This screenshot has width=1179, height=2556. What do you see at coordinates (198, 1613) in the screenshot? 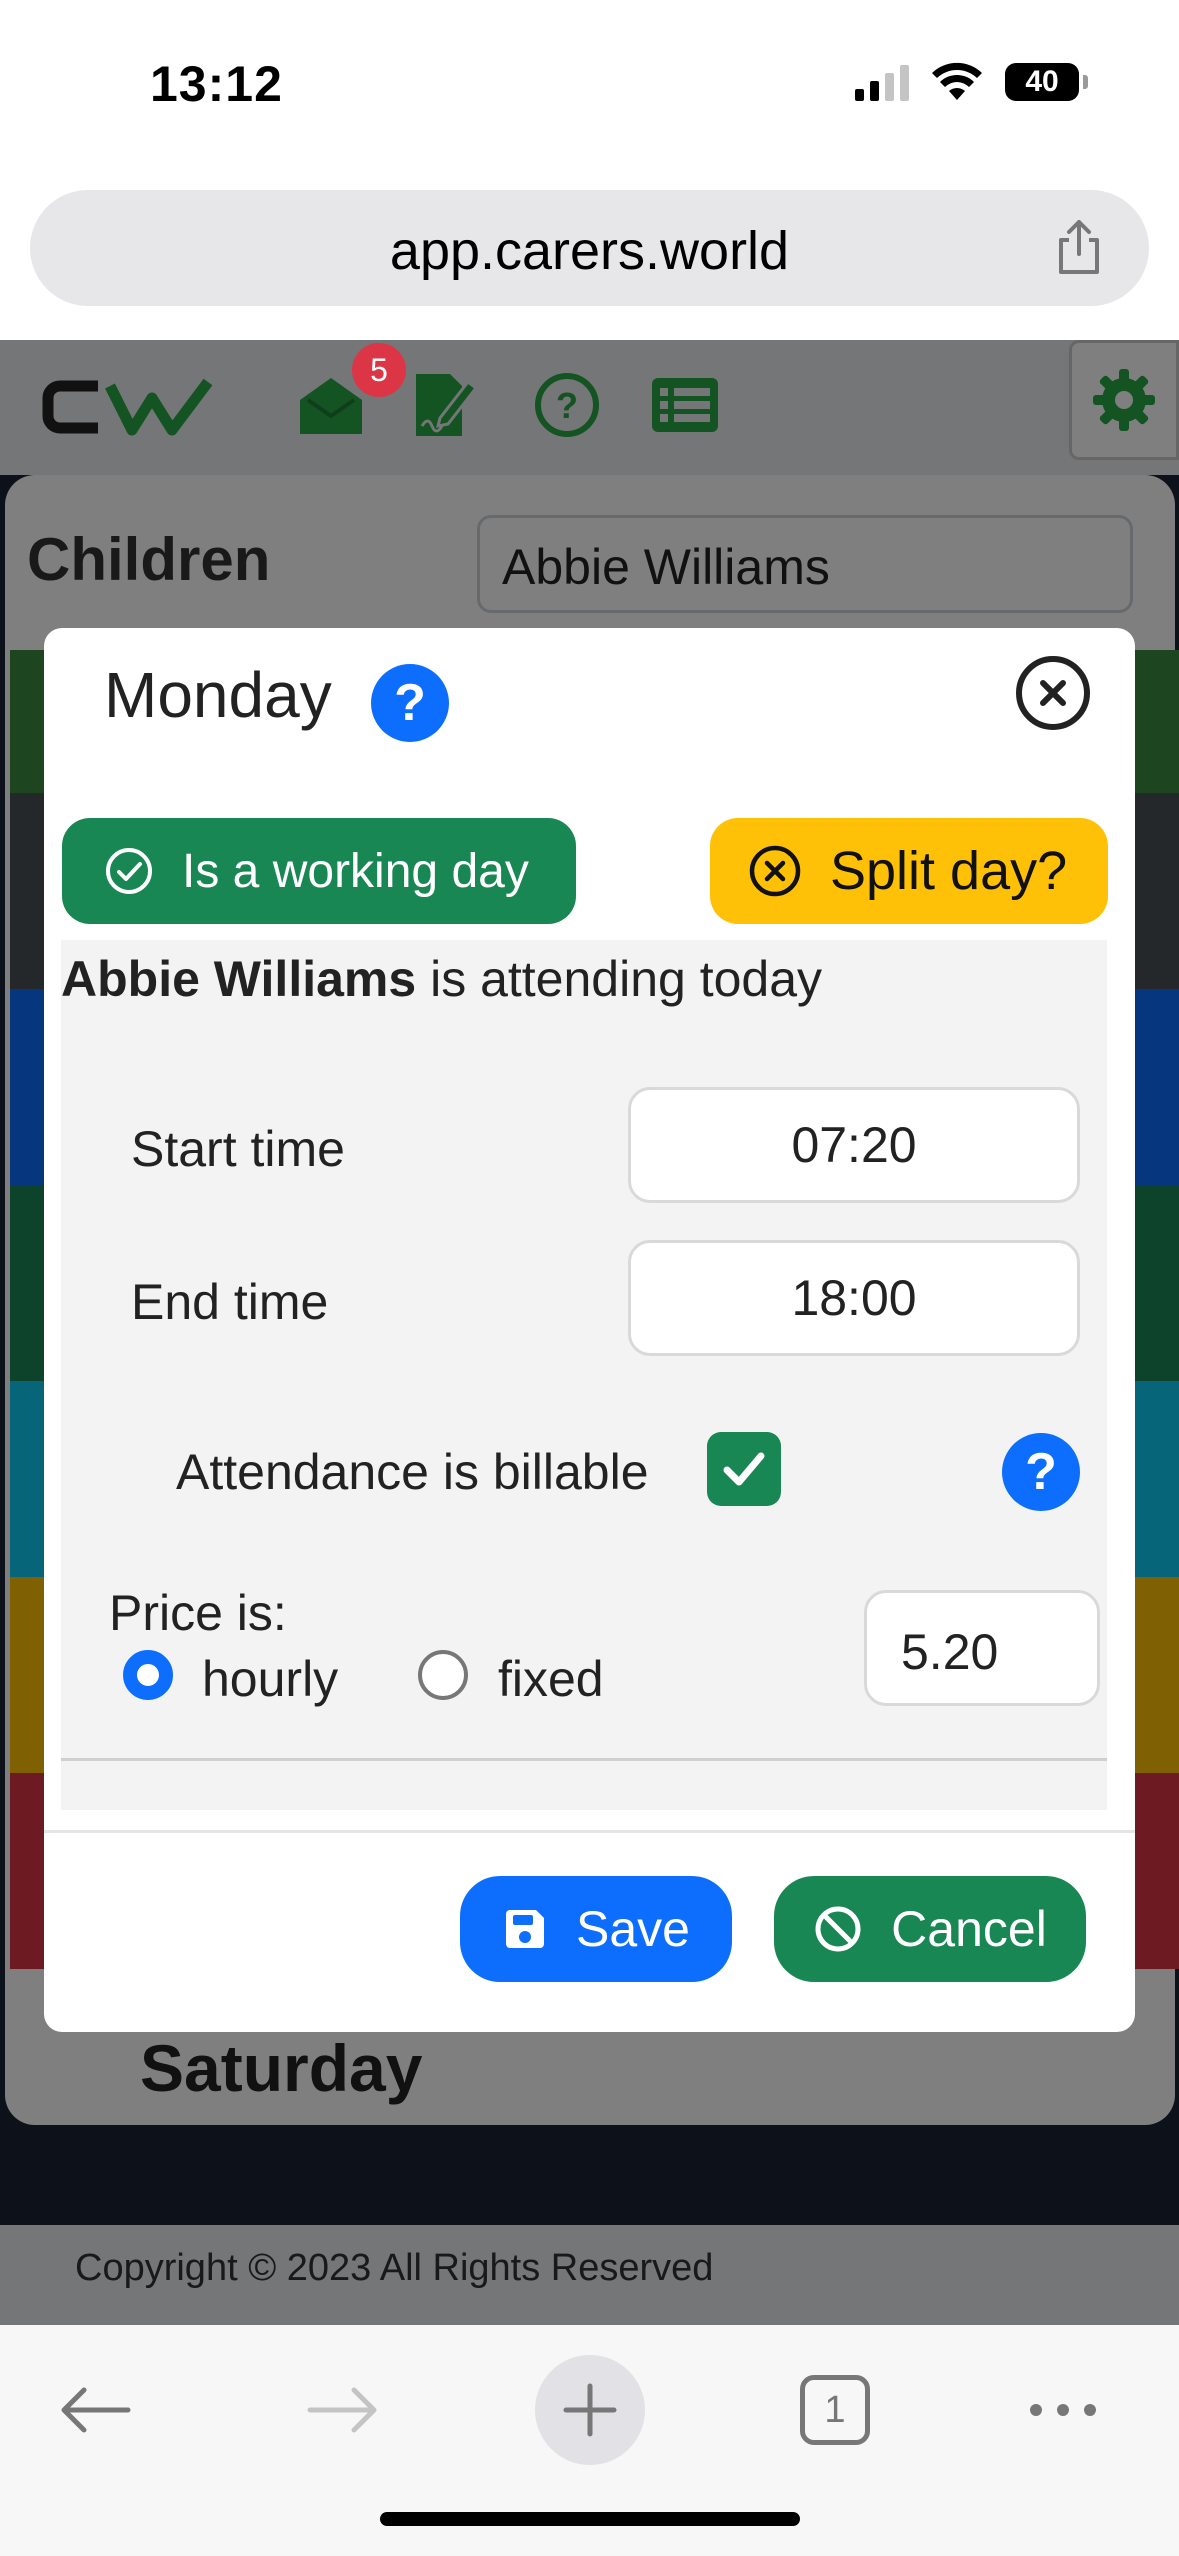
I see `price-label: Price is:` at bounding box center [198, 1613].